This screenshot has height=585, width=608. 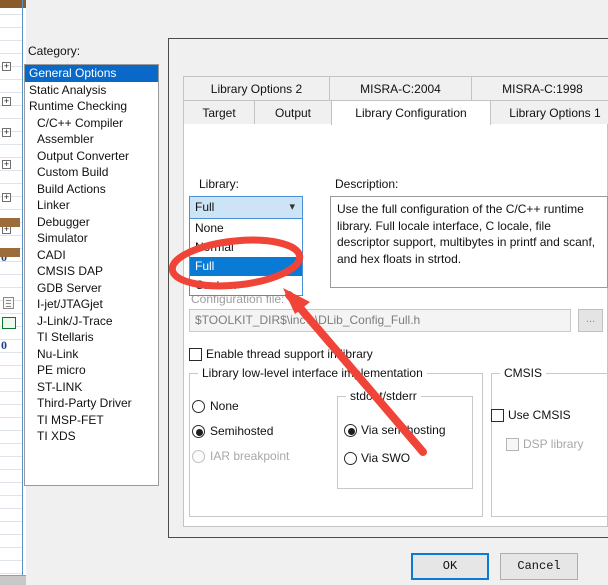 I want to click on category-item: TI Stellaris, so click(x=91, y=337).